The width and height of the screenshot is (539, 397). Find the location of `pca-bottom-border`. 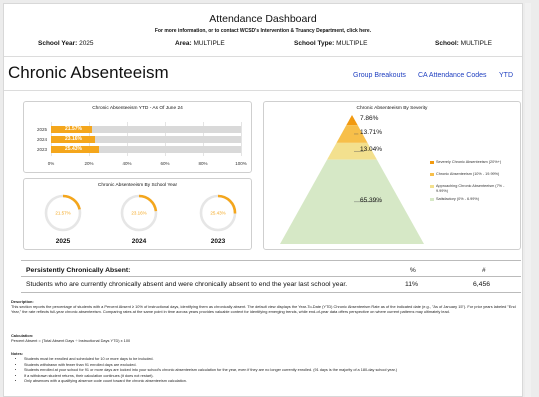

pca-bottom-border is located at coordinates (271, 292).